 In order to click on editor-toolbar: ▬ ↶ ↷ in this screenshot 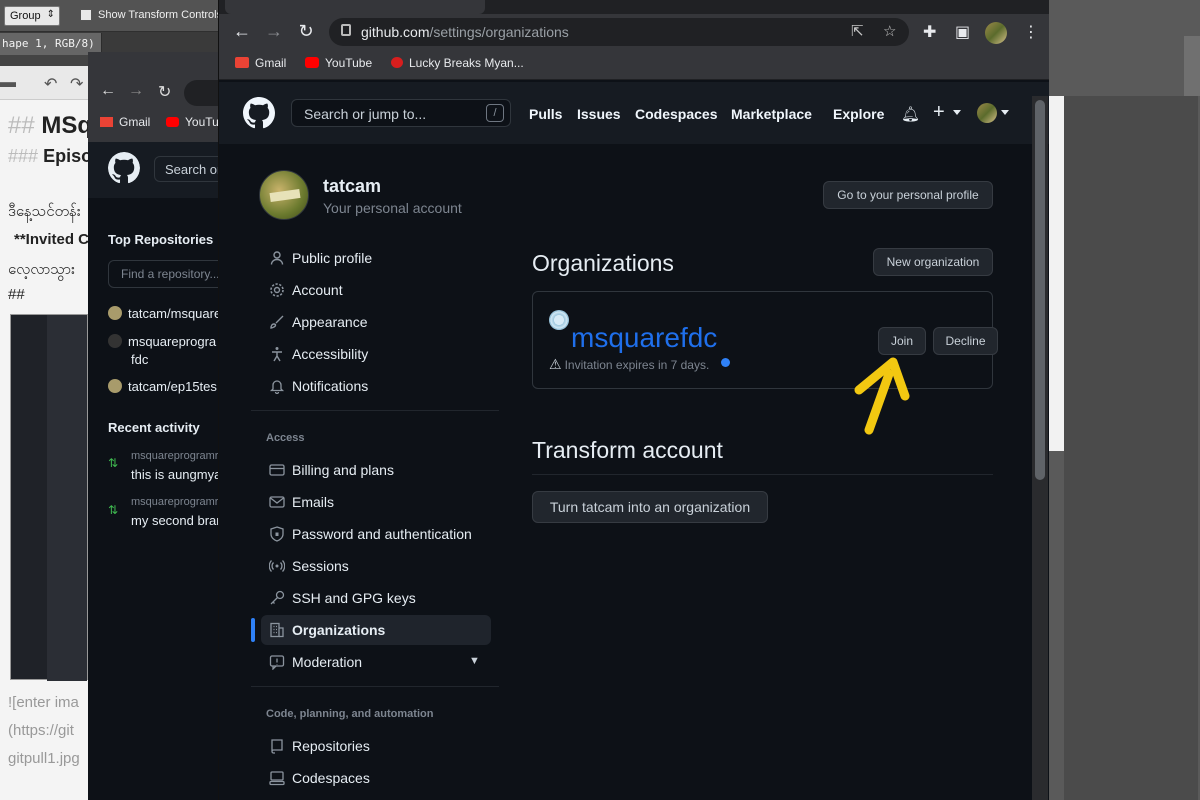, I will do `click(45, 83)`.